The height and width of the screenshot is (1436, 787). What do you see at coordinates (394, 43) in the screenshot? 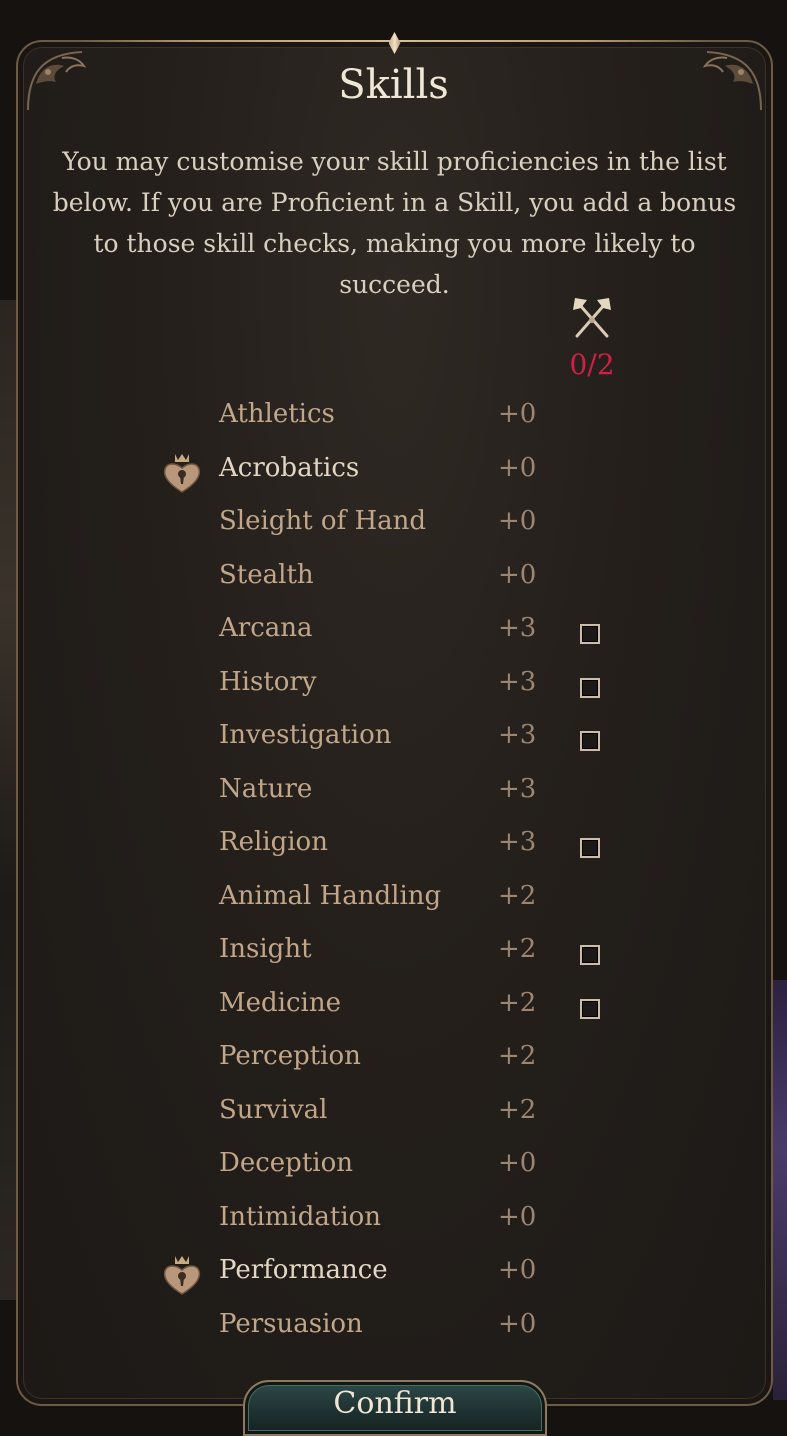
I see `top-gem-ornament` at bounding box center [394, 43].